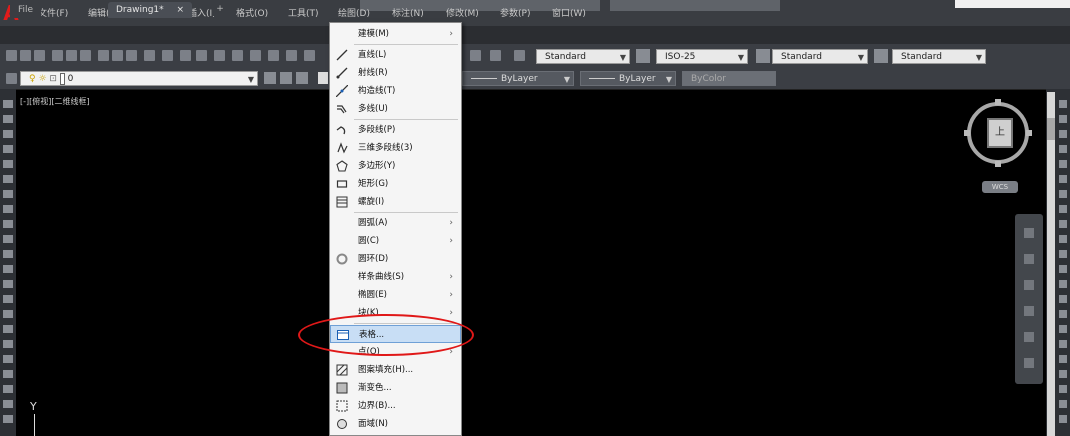 This screenshot has width=1070, height=436. I want to click on table-style-icon, so click(763, 56).